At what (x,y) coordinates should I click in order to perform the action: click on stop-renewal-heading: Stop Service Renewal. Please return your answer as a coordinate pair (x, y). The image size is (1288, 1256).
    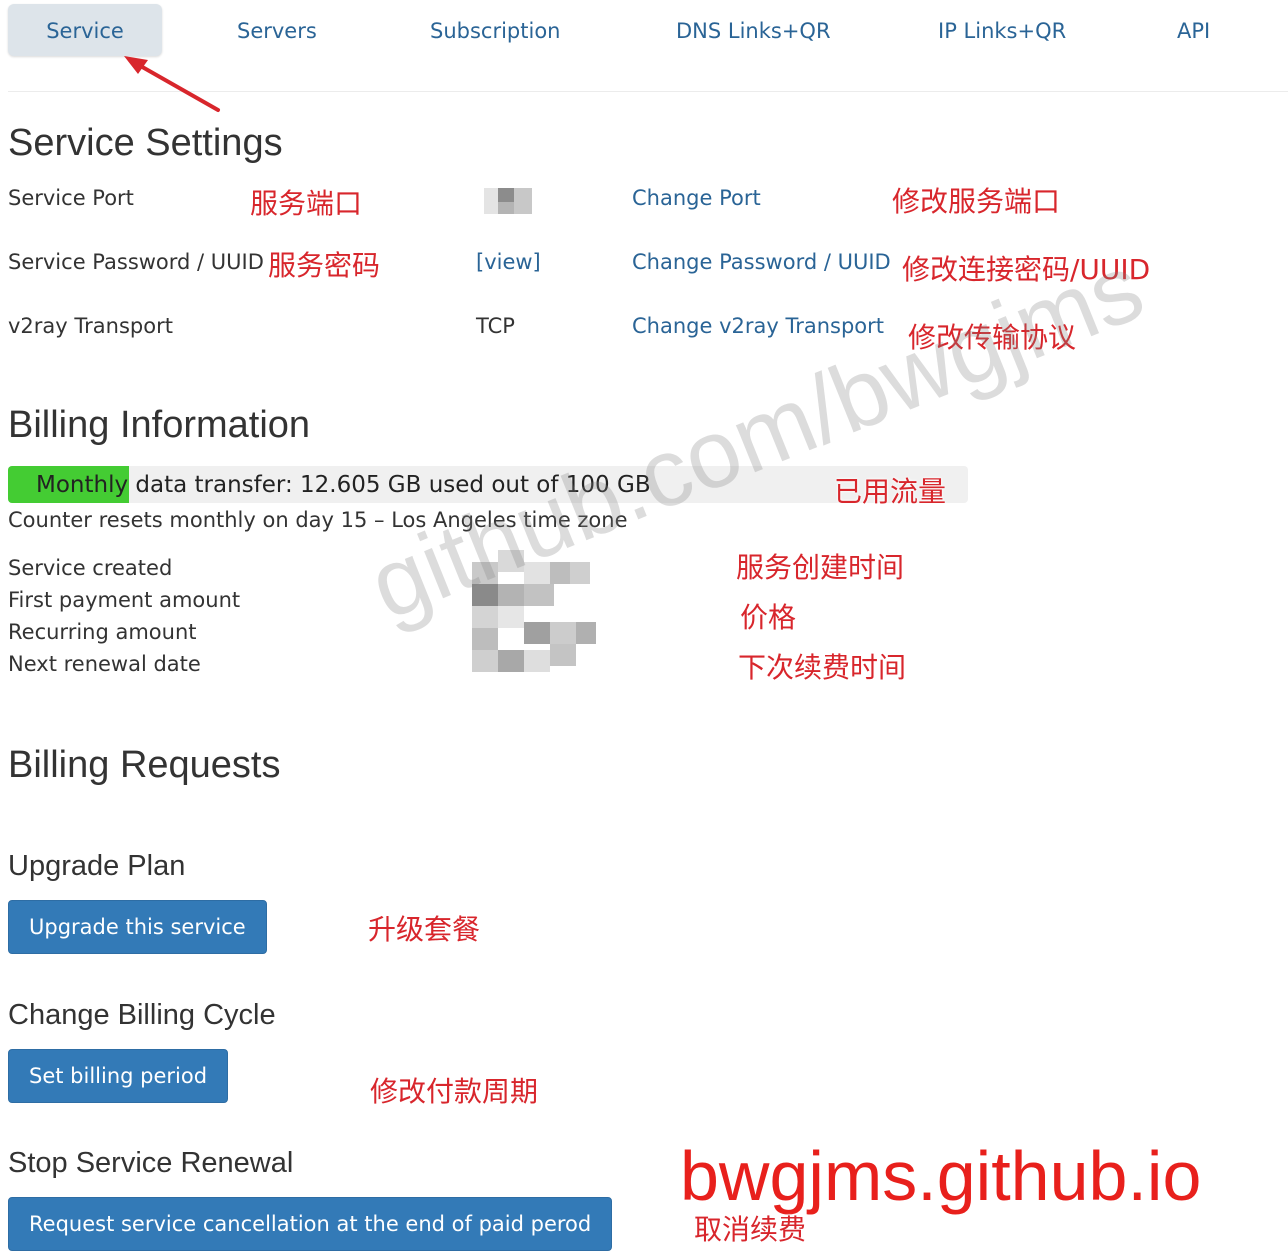
    Looking at the image, I should click on (151, 1163).